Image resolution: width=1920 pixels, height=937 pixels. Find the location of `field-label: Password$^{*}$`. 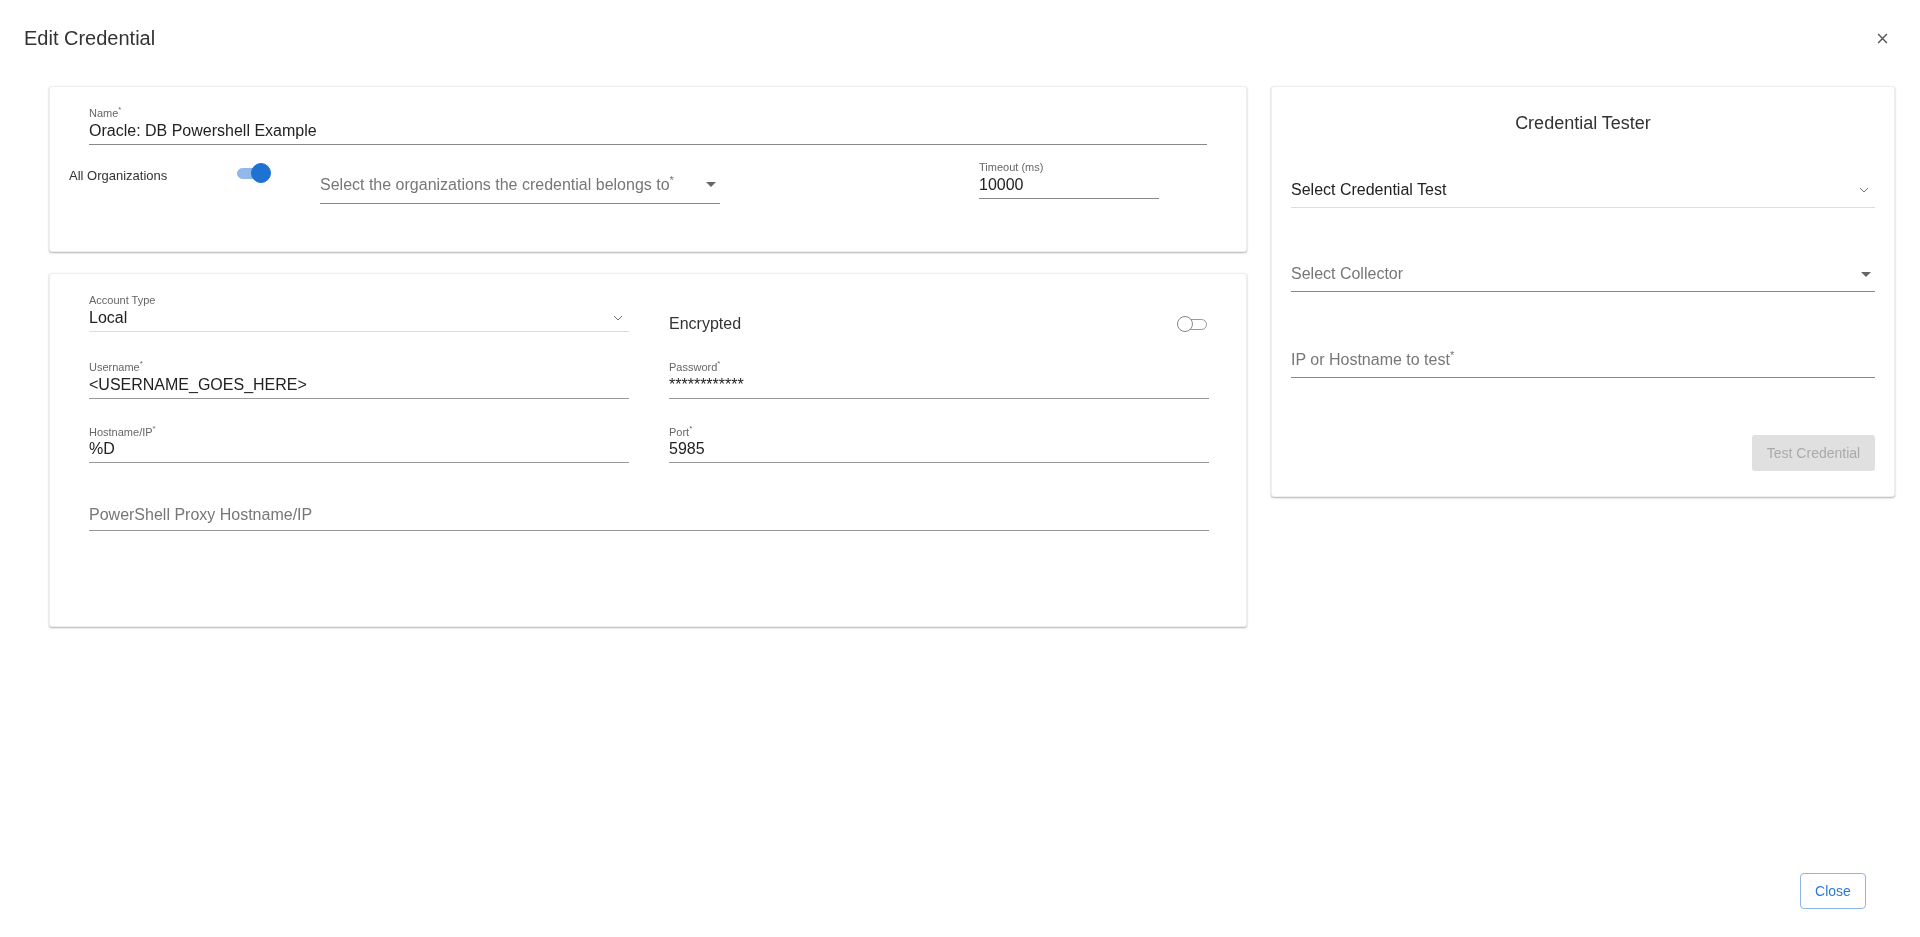

field-label: Password$^{*}$ is located at coordinates (695, 366).